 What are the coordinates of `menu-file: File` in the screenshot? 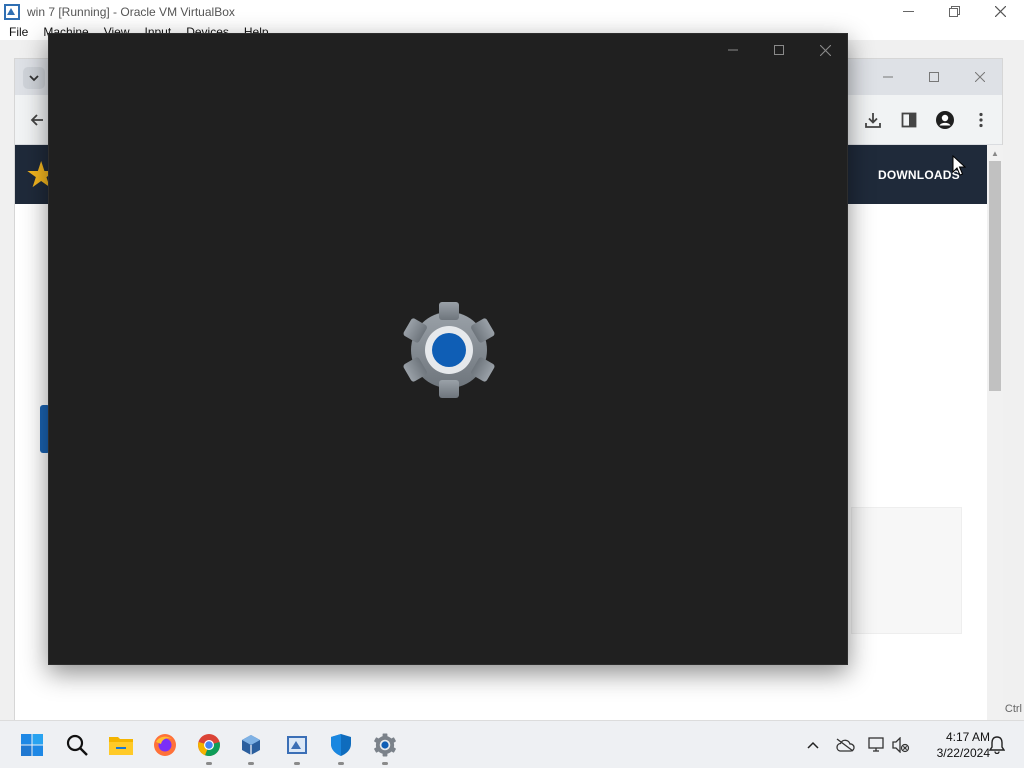 It's located at (18, 32).